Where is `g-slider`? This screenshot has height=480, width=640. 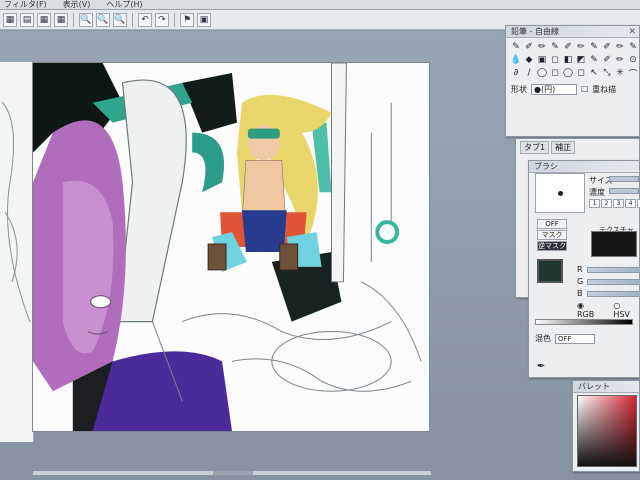 g-slider is located at coordinates (613, 281).